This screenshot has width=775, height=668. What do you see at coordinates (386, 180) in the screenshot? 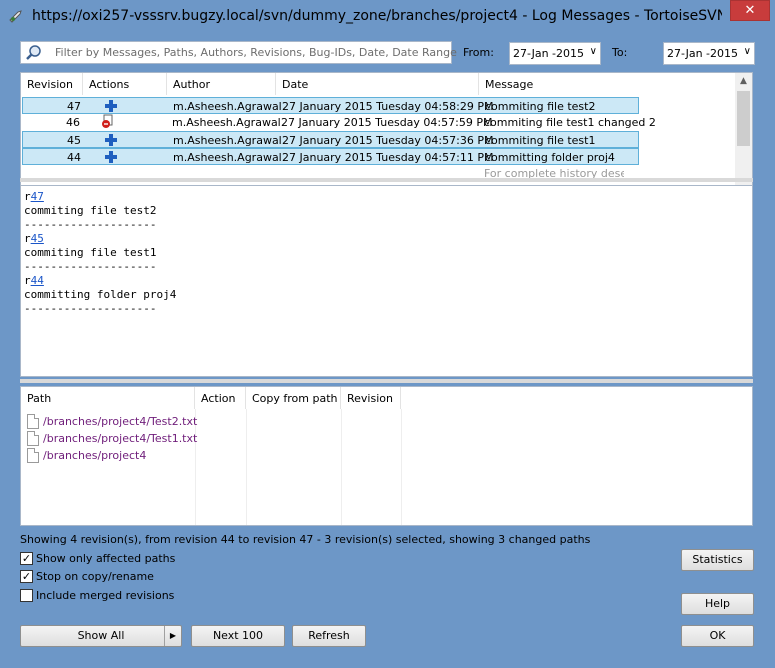
I see `splitter-top` at bounding box center [386, 180].